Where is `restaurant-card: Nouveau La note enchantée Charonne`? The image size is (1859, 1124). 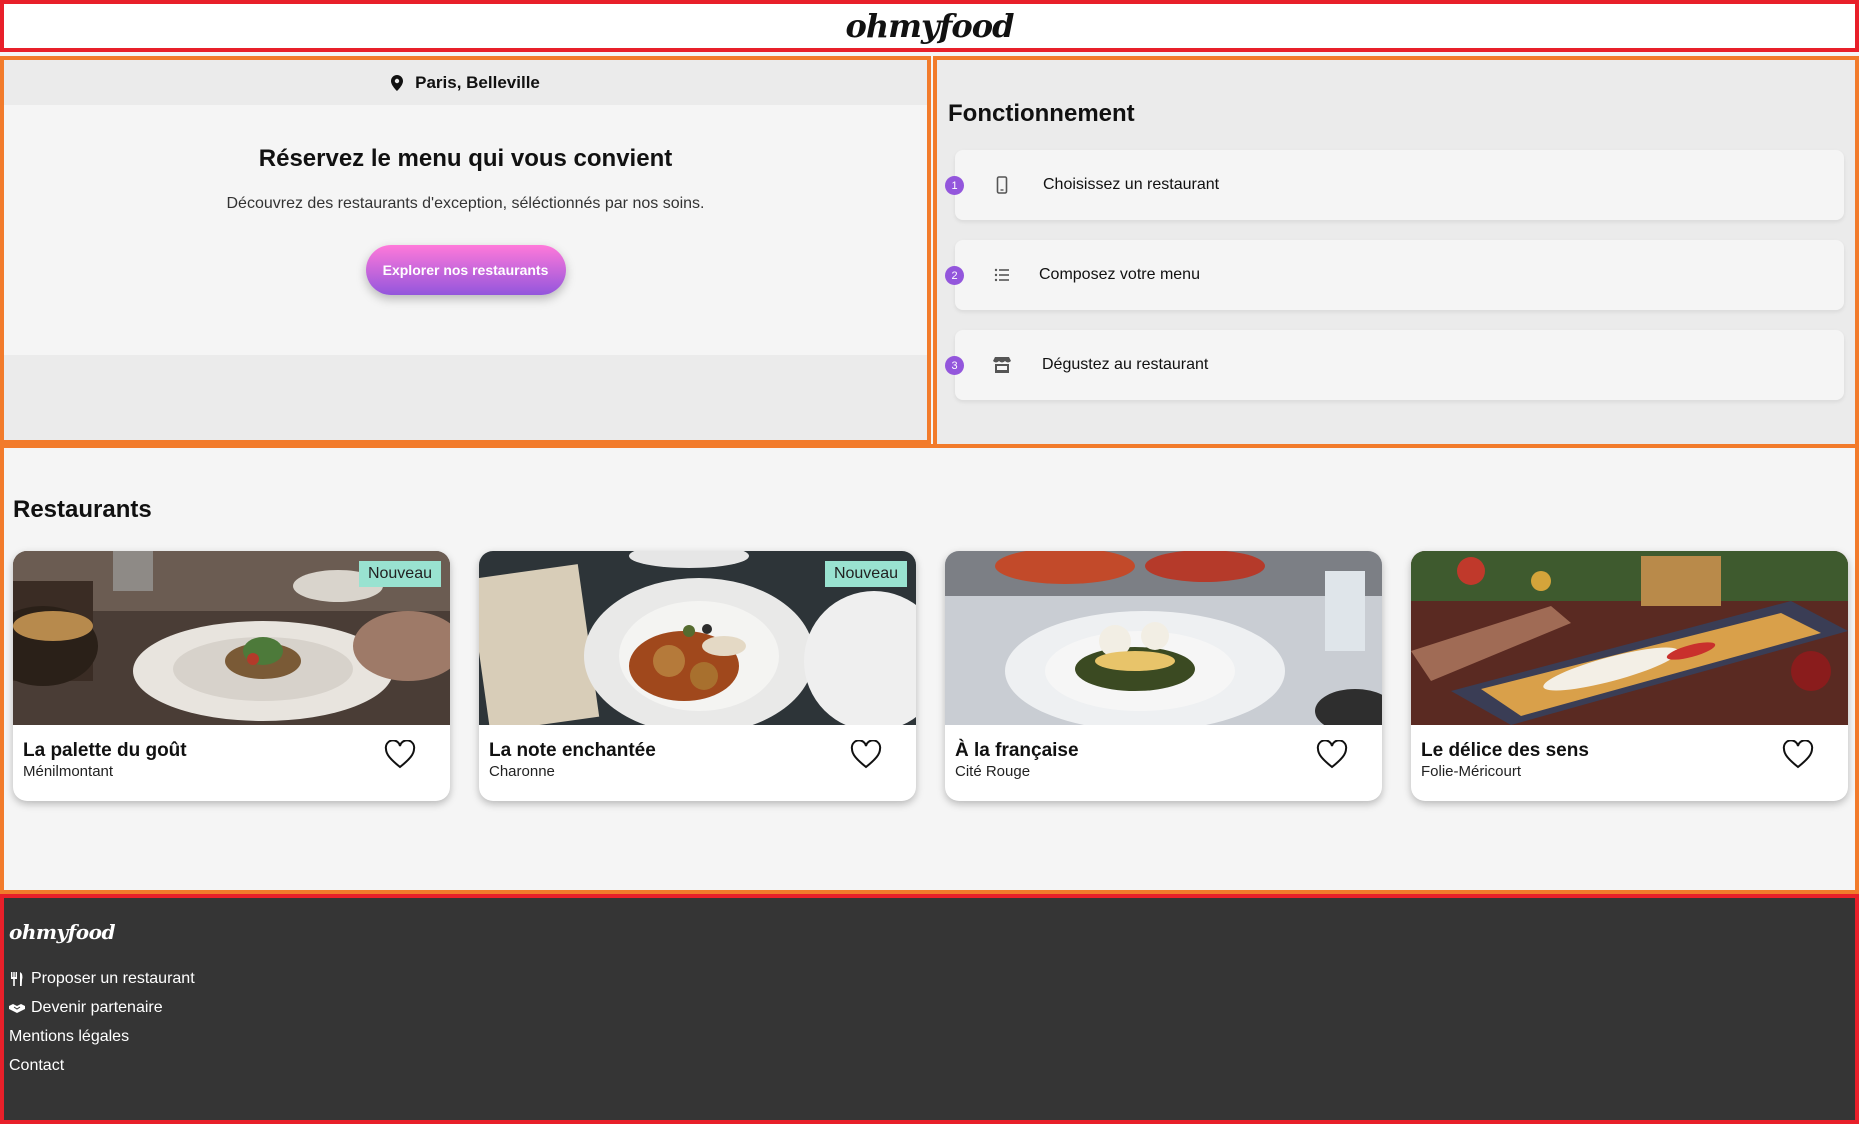 restaurant-card: Nouveau La note enchantée Charonne is located at coordinates (697, 676).